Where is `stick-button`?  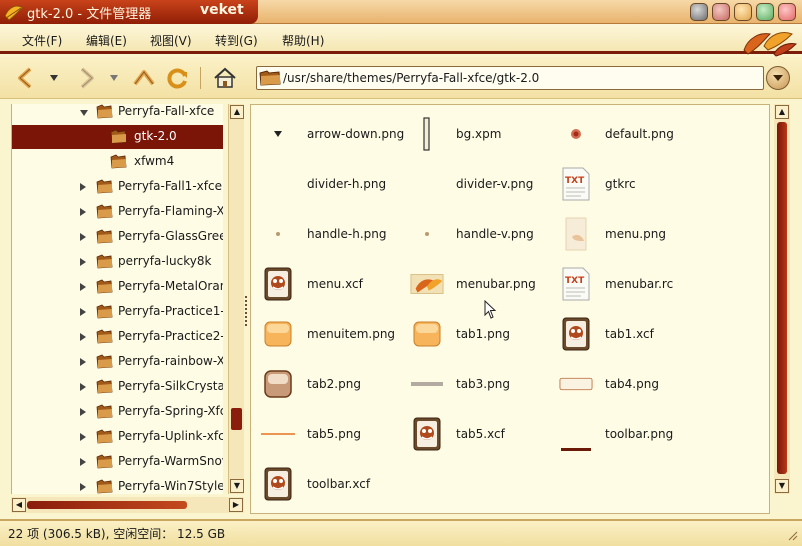 stick-button is located at coordinates (765, 12).